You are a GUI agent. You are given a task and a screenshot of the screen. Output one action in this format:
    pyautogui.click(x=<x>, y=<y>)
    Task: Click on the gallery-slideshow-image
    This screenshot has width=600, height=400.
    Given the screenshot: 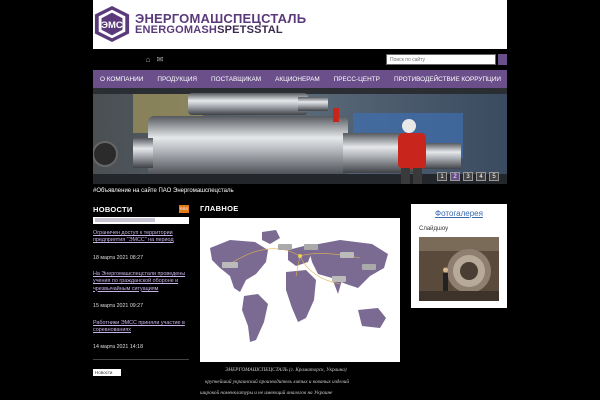 What is the action you would take?
    pyautogui.click(x=459, y=269)
    